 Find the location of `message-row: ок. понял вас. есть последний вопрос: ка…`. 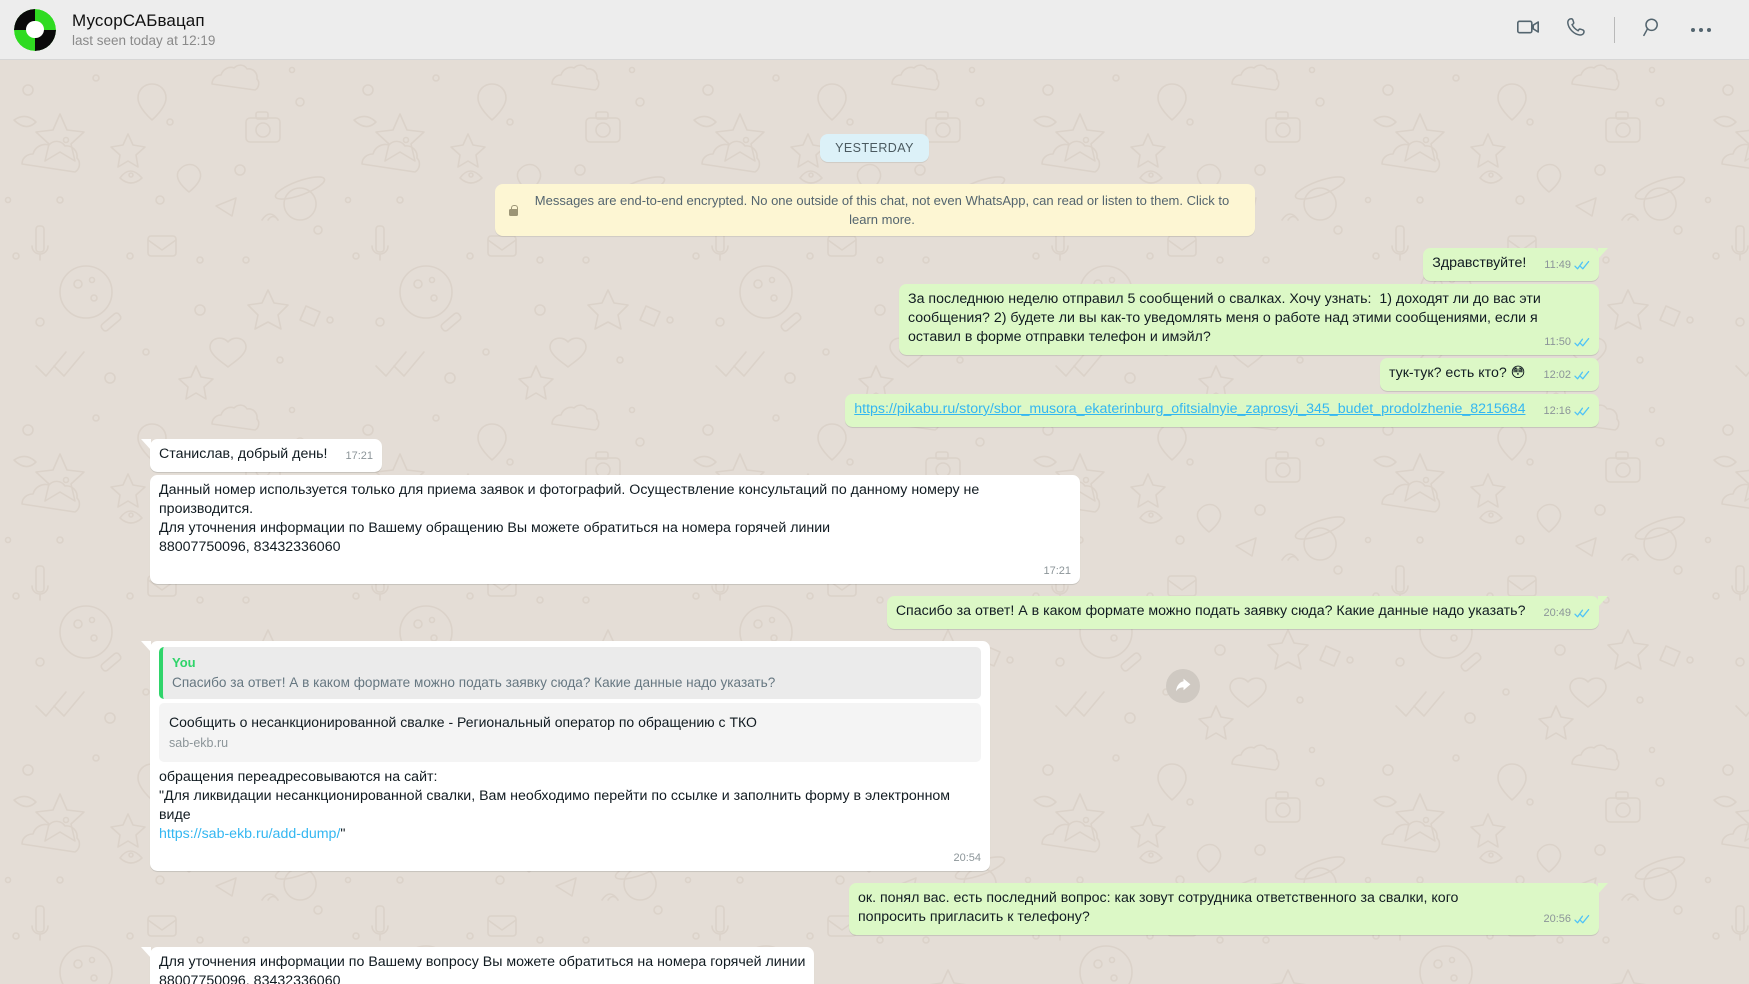

message-row: ок. понял вас. есть последний вопрос: ка… is located at coordinates (879, 909).